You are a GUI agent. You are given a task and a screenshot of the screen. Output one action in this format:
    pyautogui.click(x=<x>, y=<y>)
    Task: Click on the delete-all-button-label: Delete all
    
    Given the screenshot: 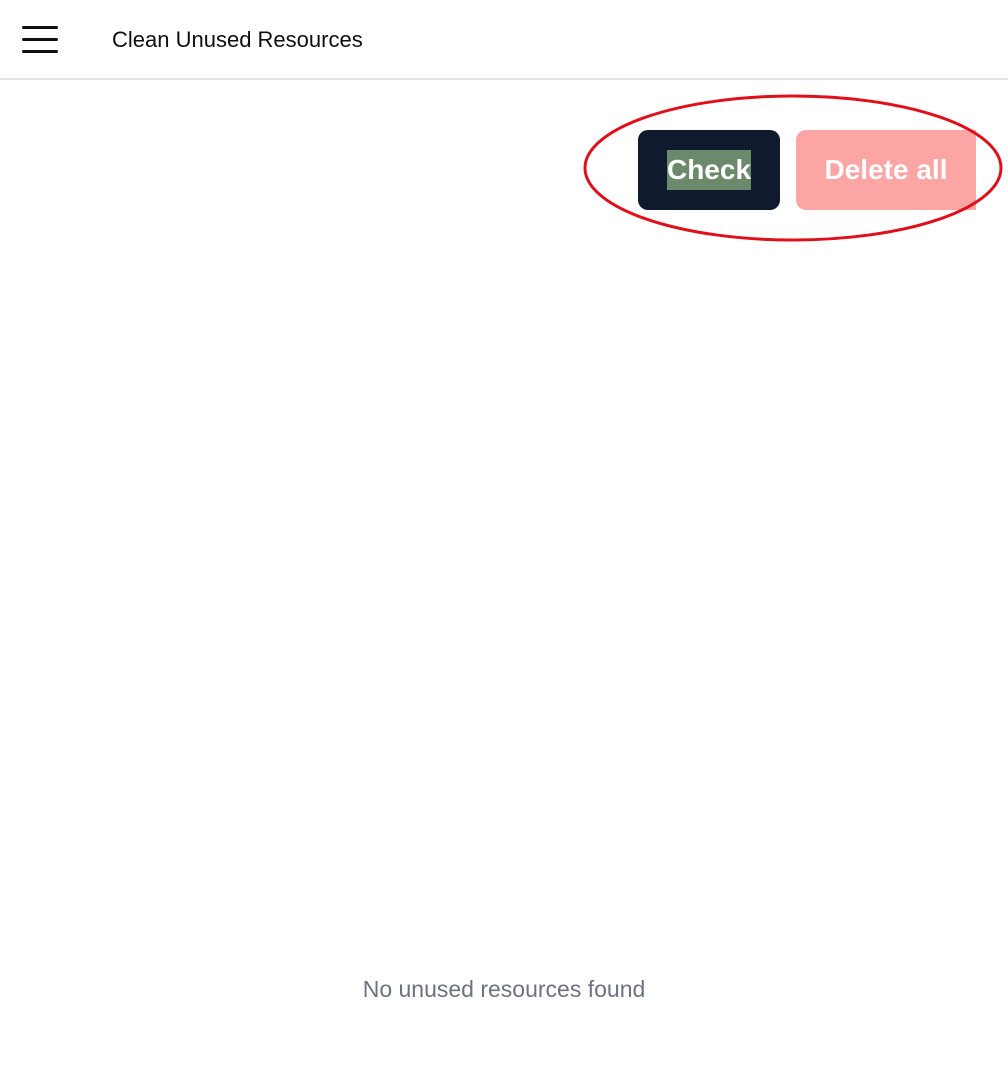 What is the action you would take?
    pyautogui.click(x=886, y=169)
    